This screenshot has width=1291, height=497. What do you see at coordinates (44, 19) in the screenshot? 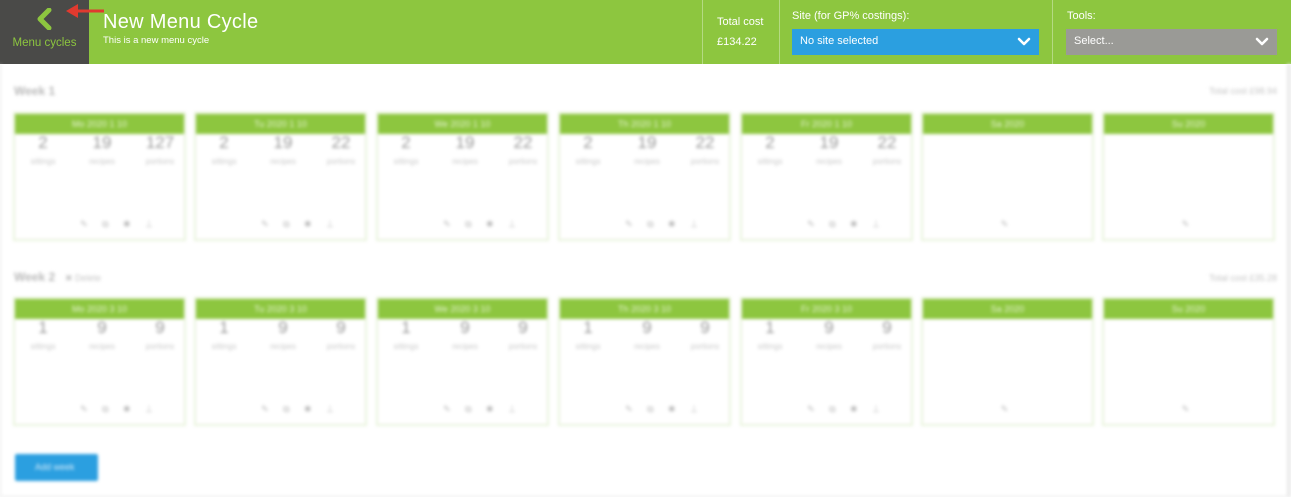
I see `chevron-left-icon` at bounding box center [44, 19].